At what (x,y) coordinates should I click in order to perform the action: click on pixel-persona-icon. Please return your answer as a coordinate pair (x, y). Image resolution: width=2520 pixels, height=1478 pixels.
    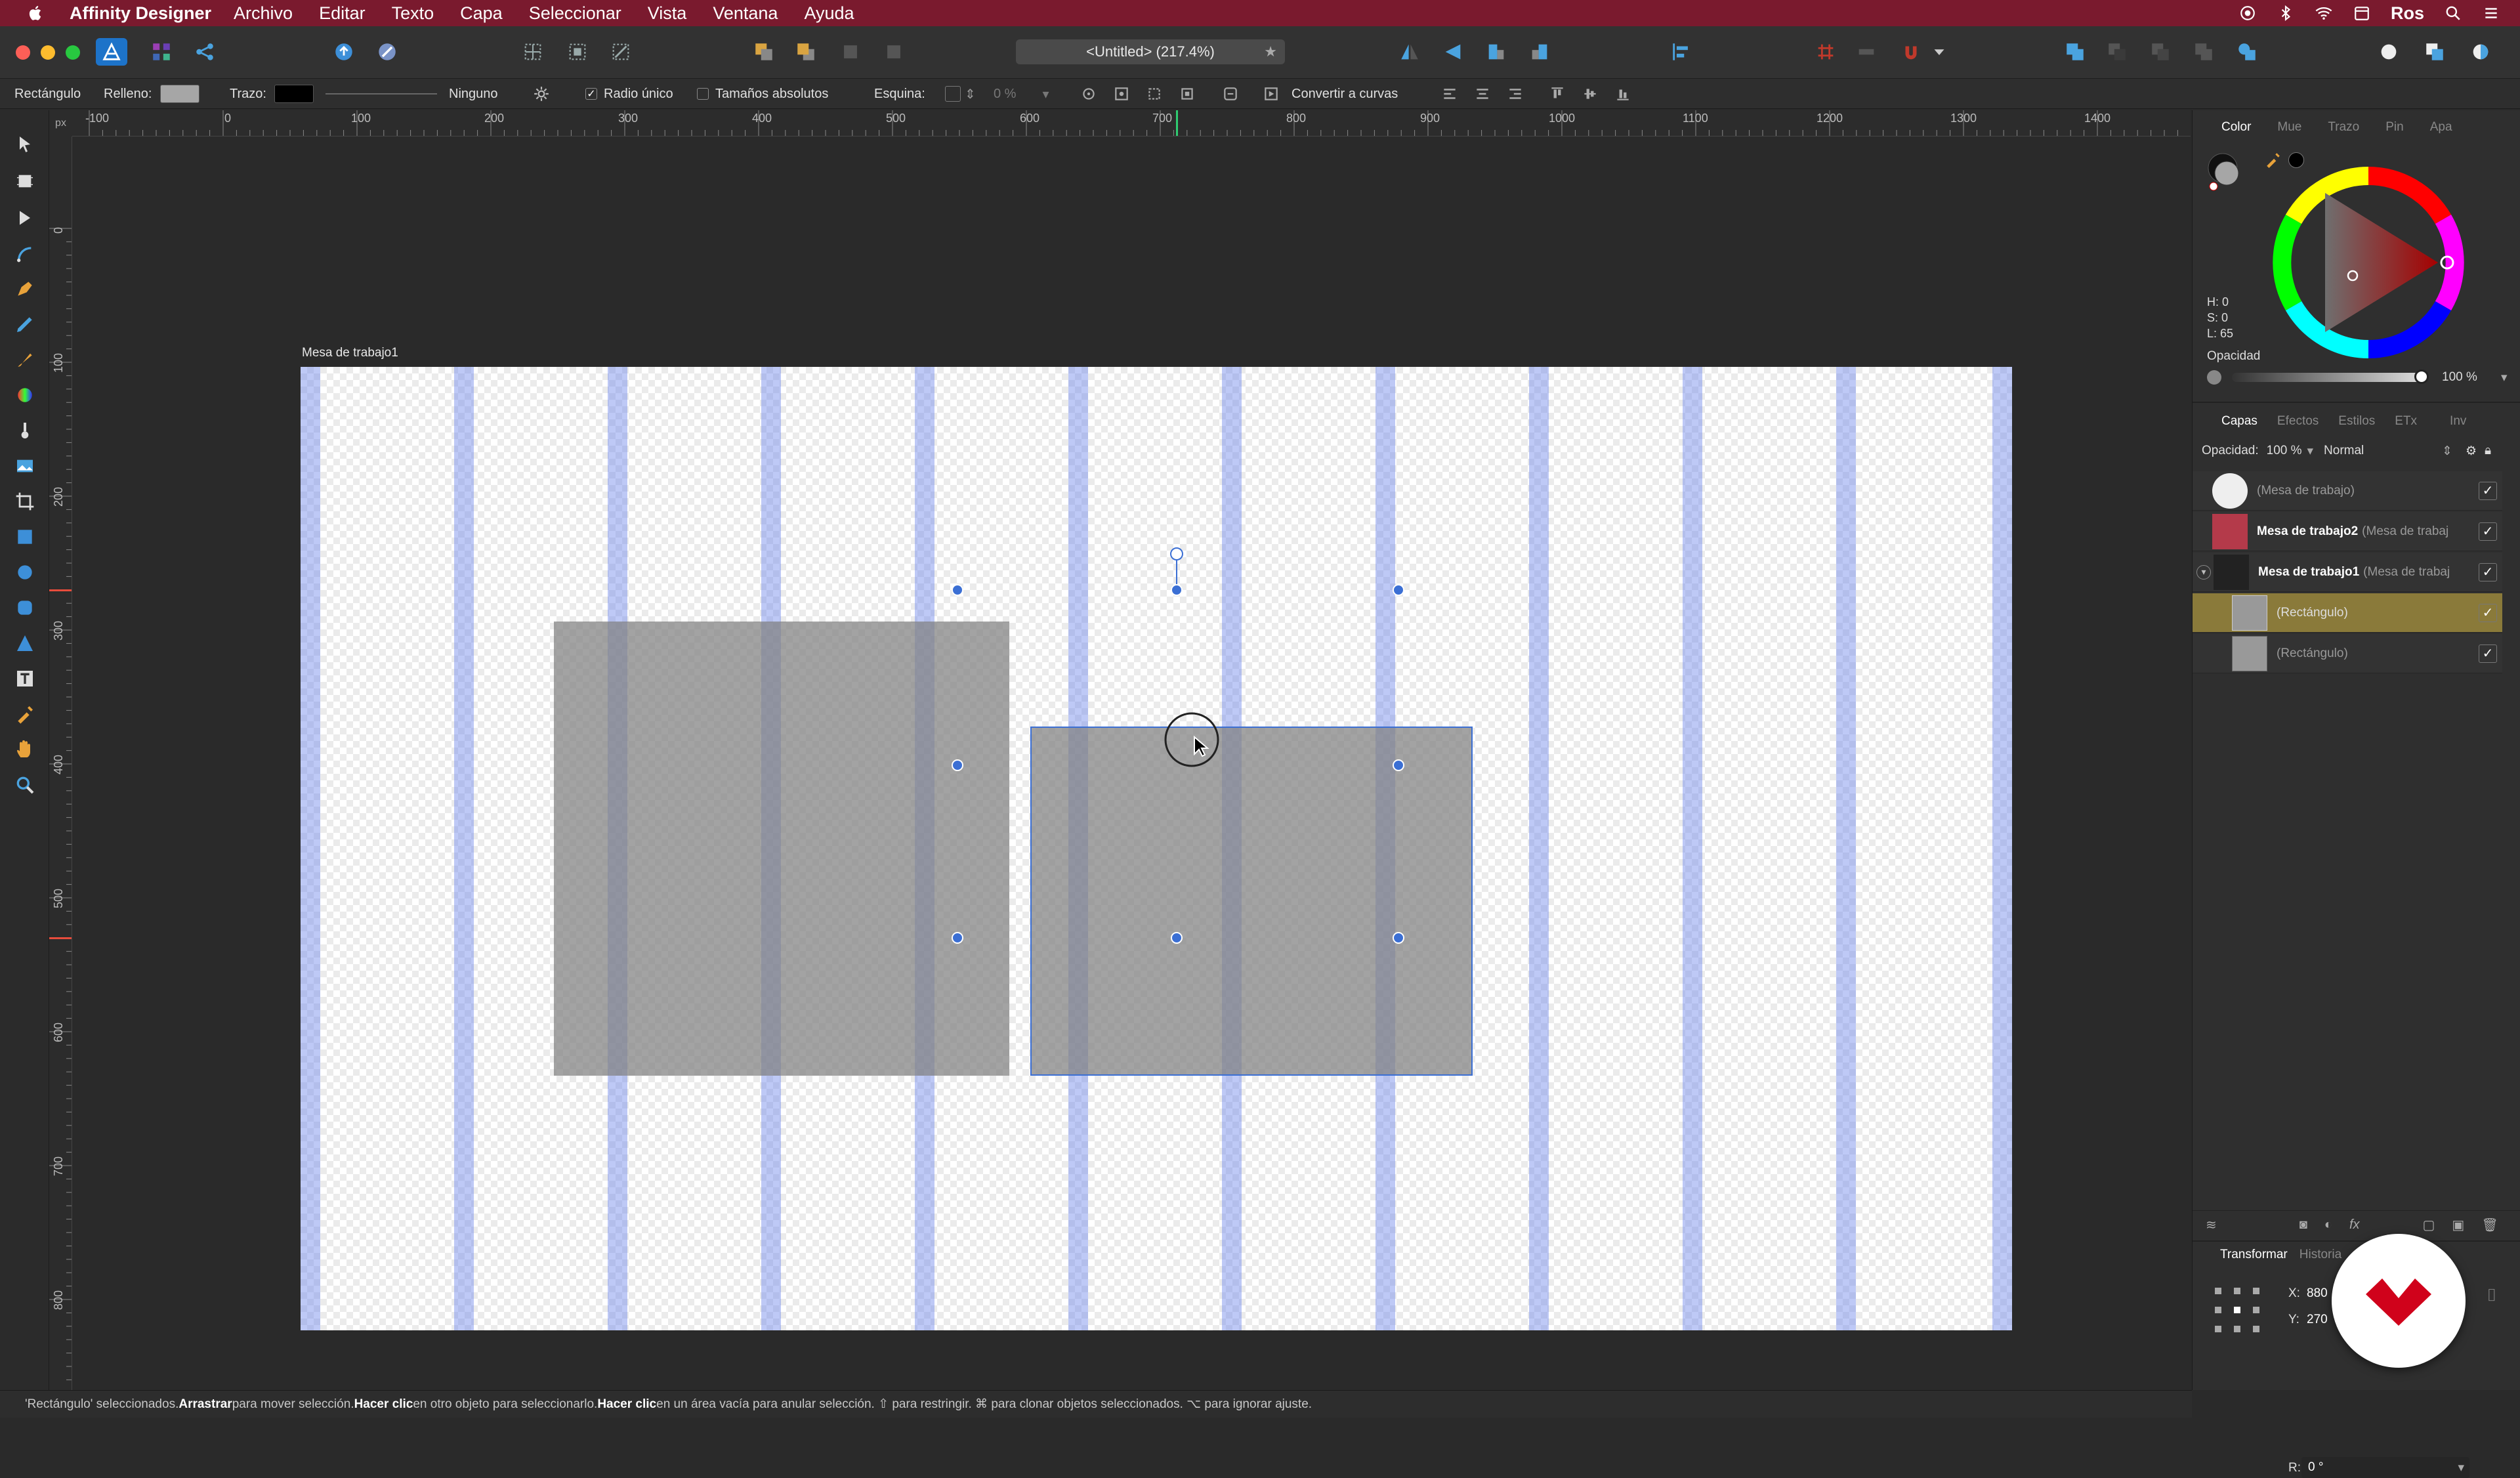
    Looking at the image, I should click on (161, 52).